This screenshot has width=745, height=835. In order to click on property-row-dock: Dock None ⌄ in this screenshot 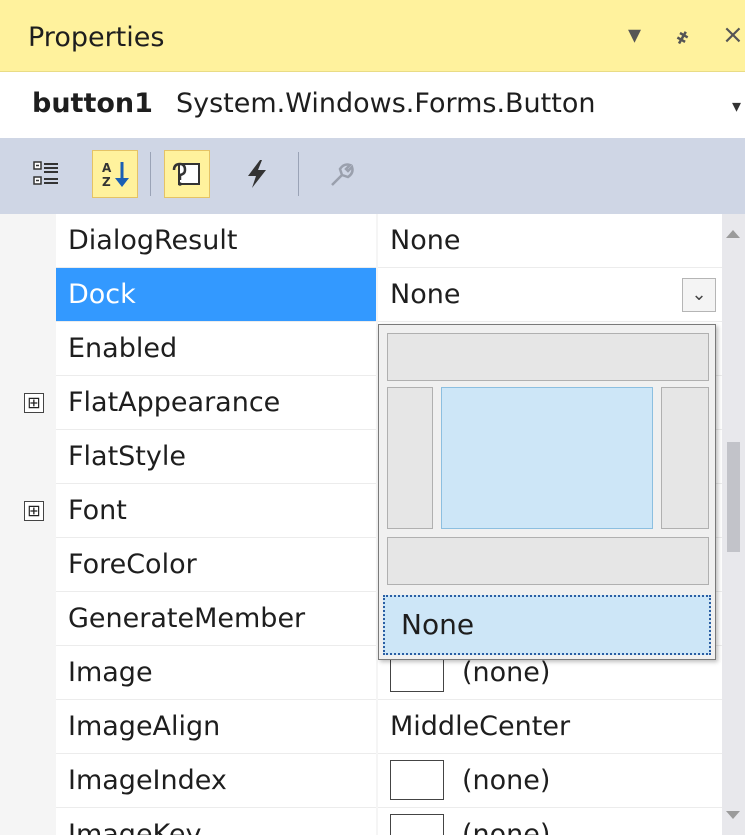, I will do `click(361, 295)`.